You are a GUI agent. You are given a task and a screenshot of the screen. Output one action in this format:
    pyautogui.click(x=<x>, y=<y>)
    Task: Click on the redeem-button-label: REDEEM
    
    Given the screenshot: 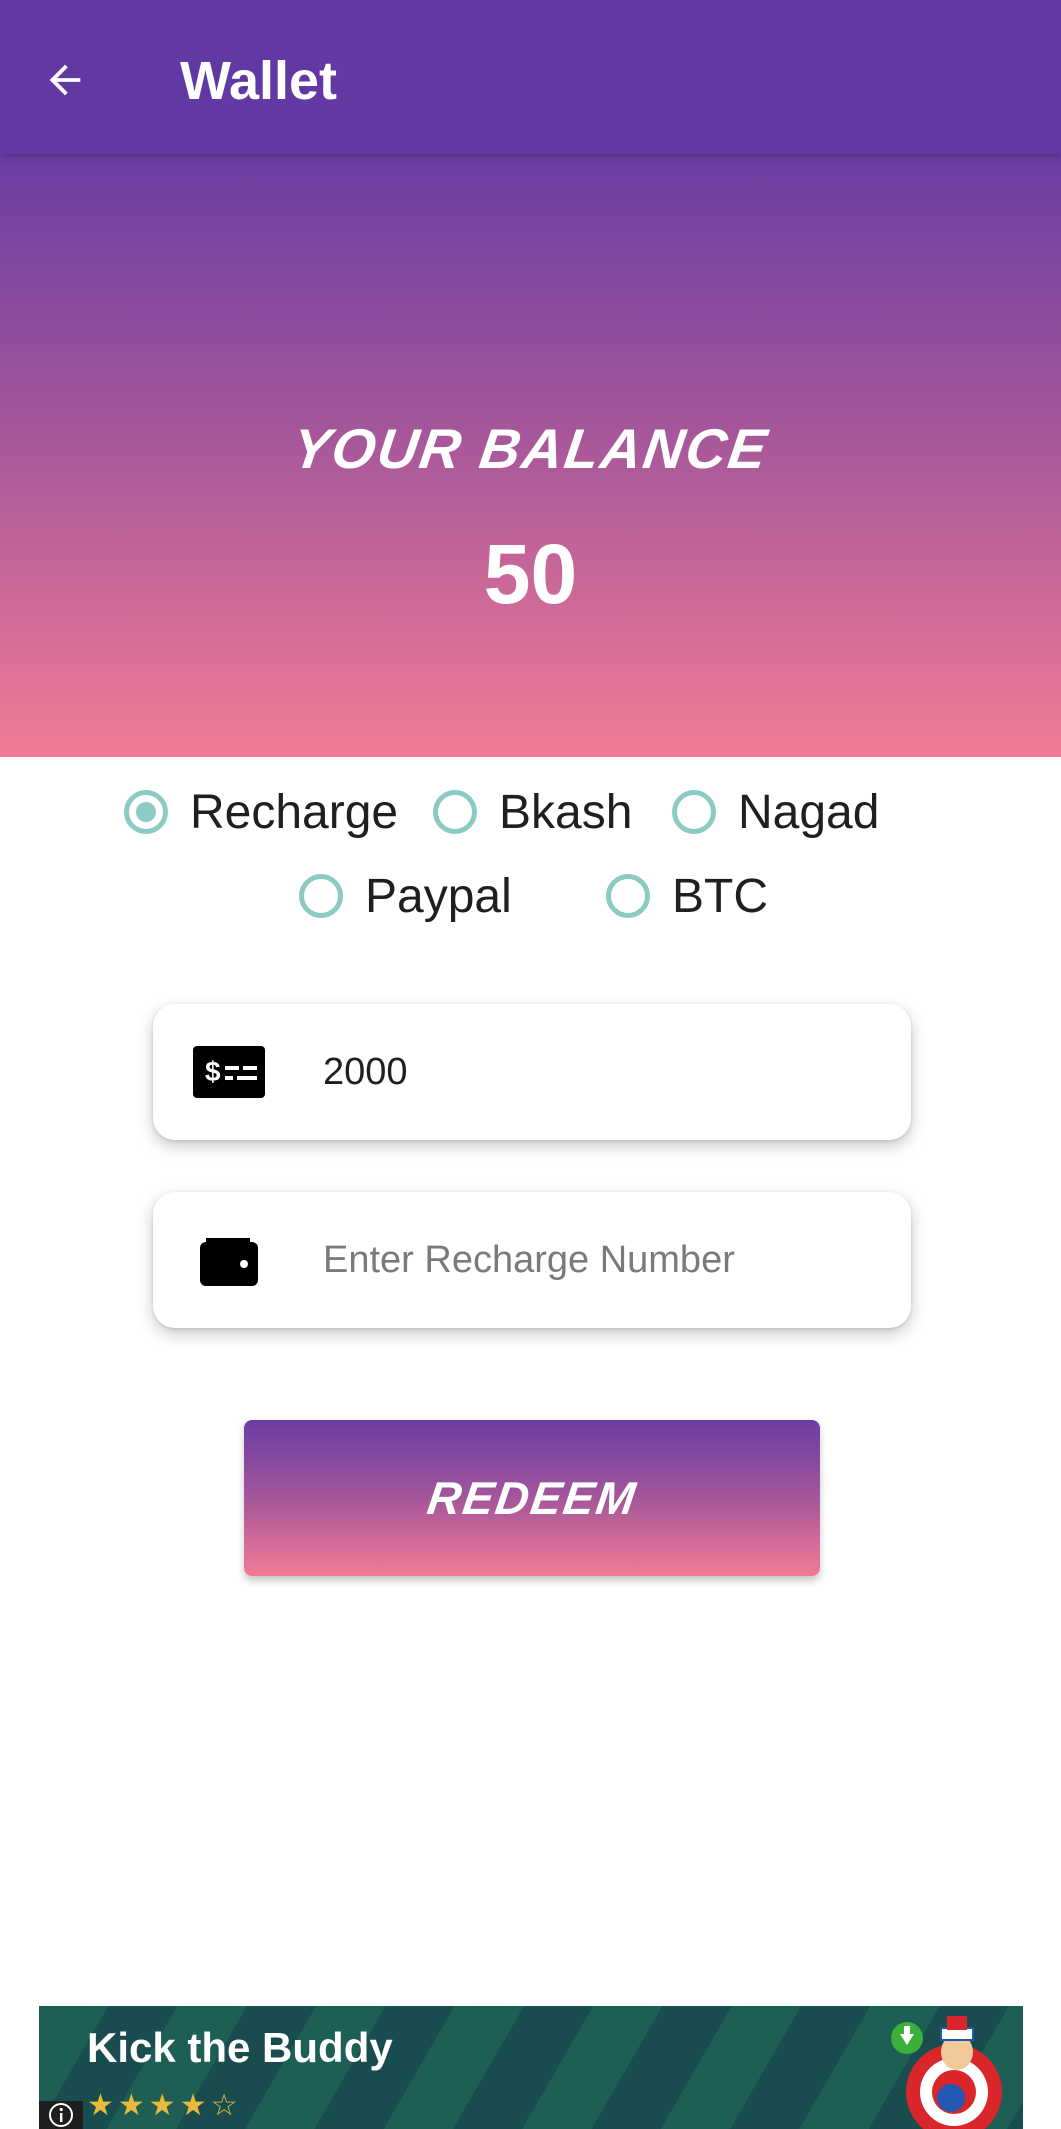 What is the action you would take?
    pyautogui.click(x=532, y=1498)
    